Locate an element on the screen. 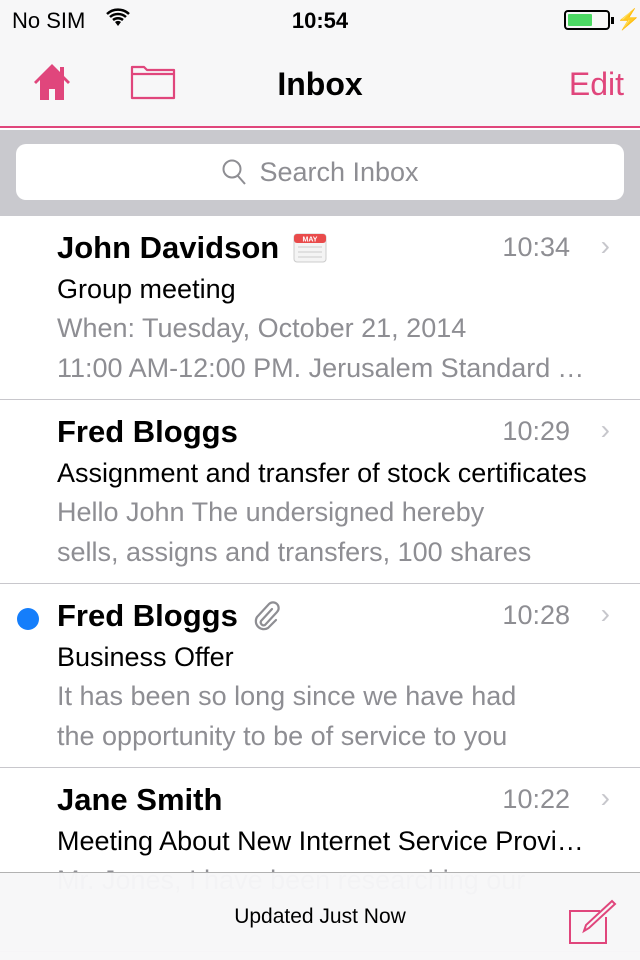  search-input: Search Inbox is located at coordinates (320, 172).